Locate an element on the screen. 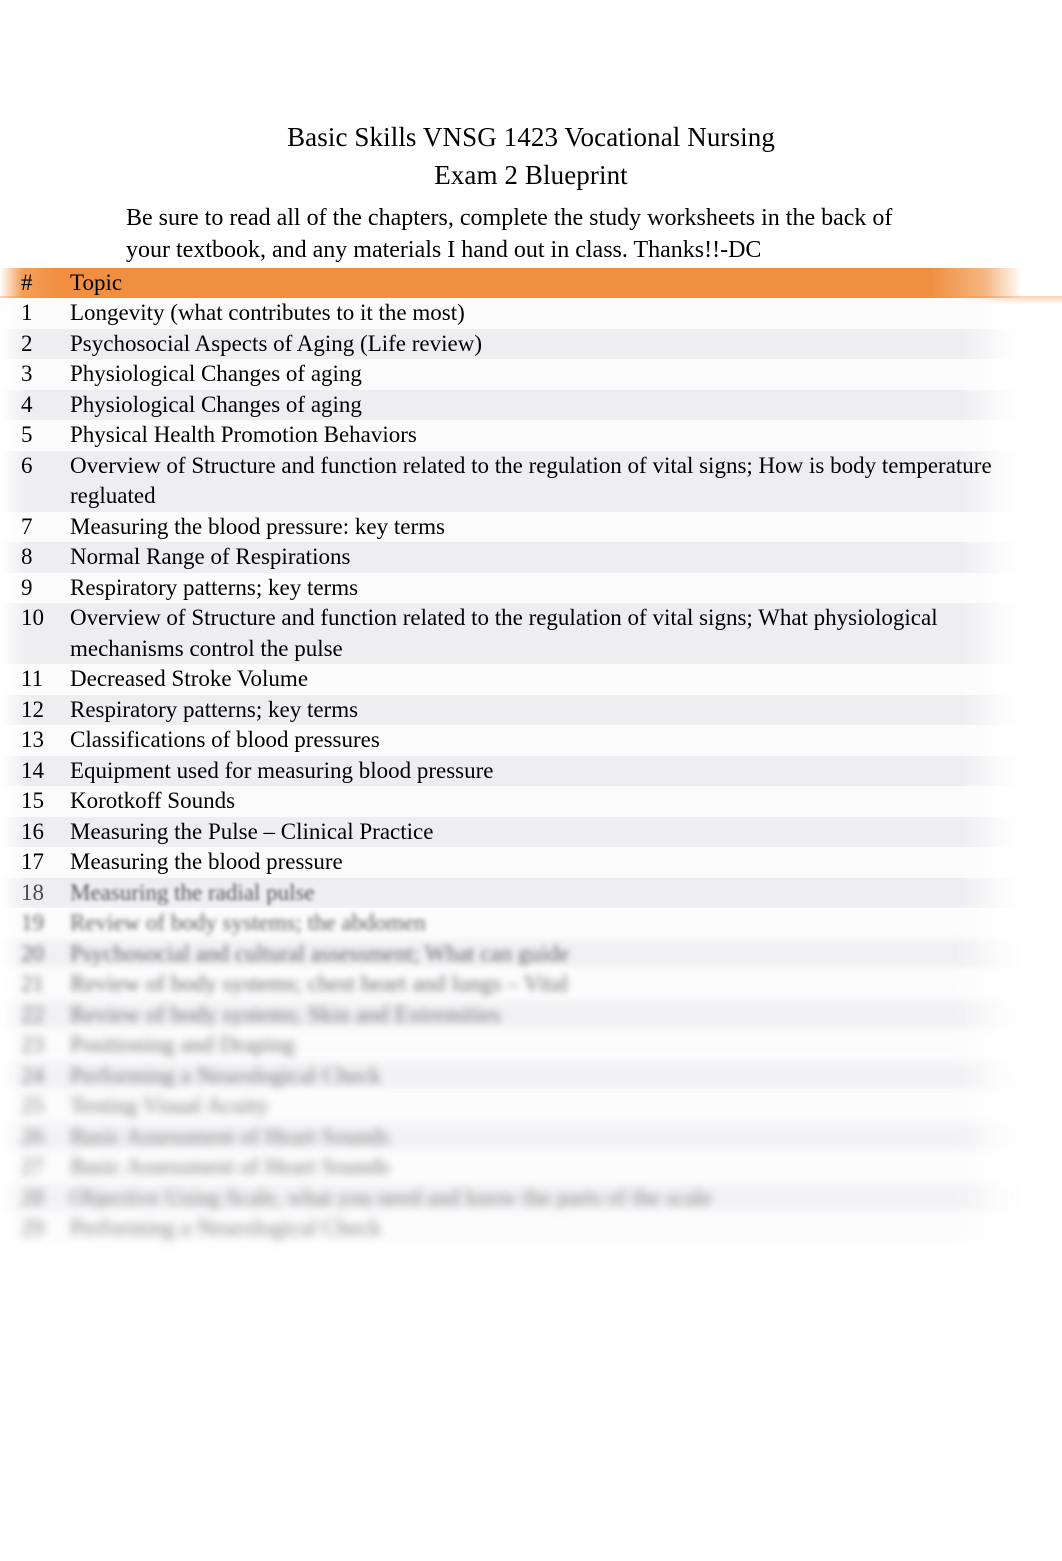 This screenshot has width=1062, height=1561. row-topic: Positioning and Draping is located at coordinates (182, 1044).